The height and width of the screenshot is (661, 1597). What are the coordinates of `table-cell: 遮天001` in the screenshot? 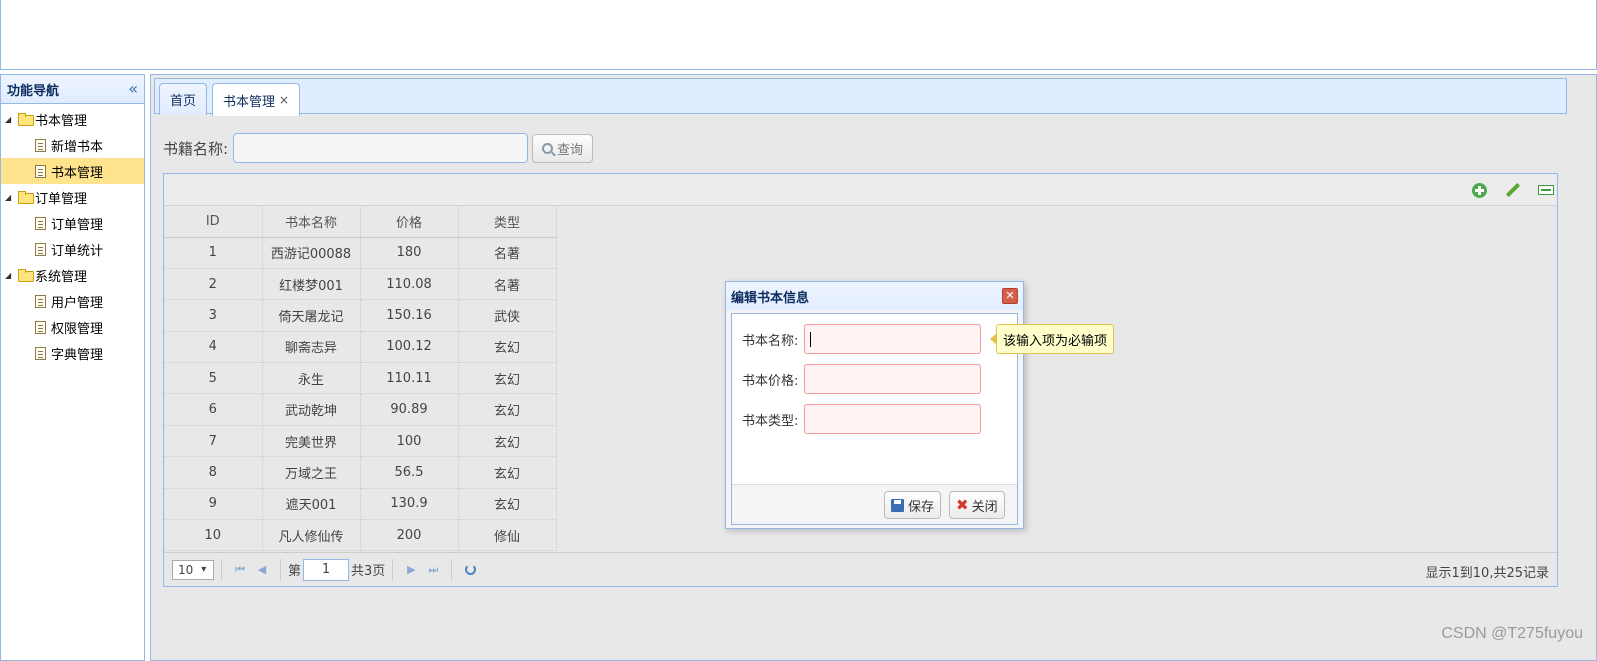 It's located at (311, 504).